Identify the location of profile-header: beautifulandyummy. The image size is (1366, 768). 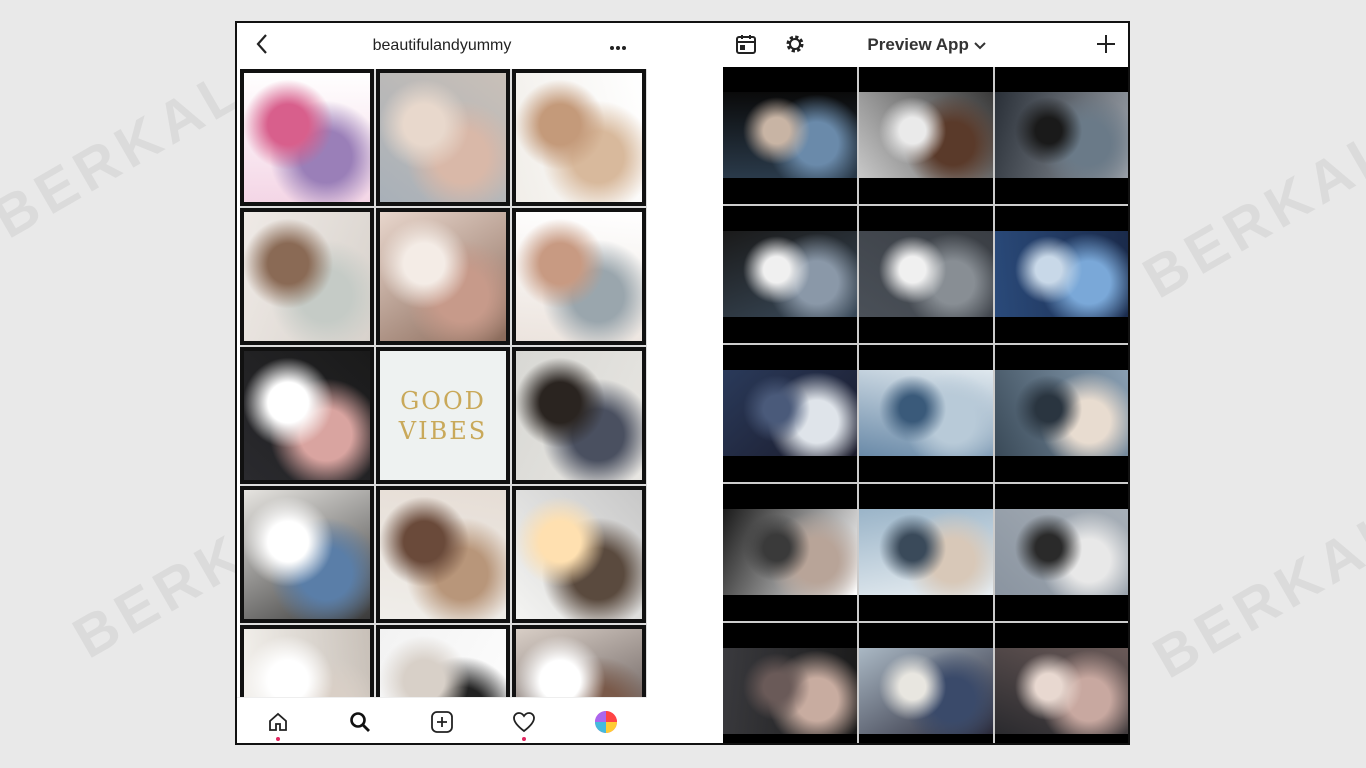
(442, 46).